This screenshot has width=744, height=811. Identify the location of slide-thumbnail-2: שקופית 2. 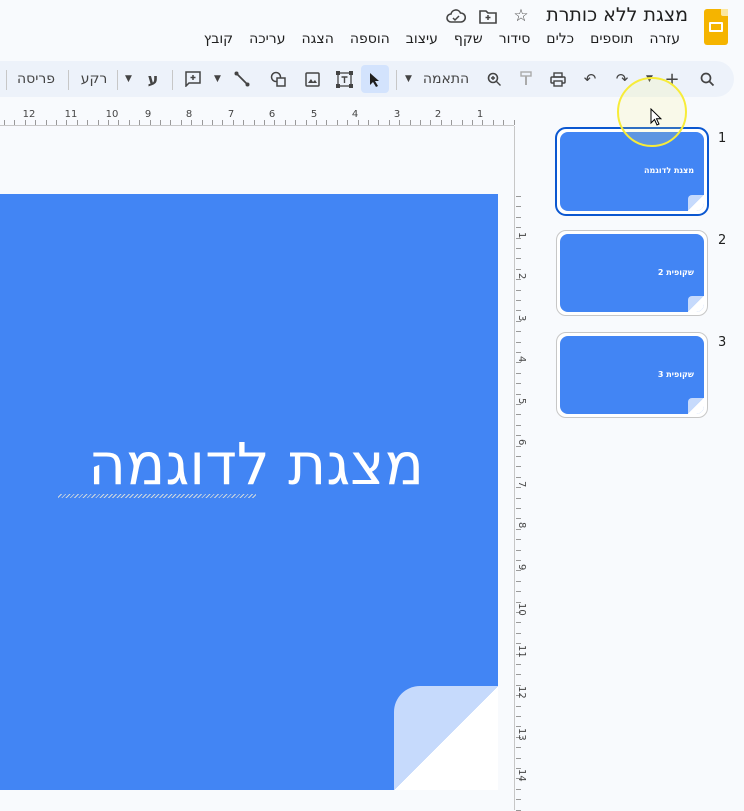
(632, 273).